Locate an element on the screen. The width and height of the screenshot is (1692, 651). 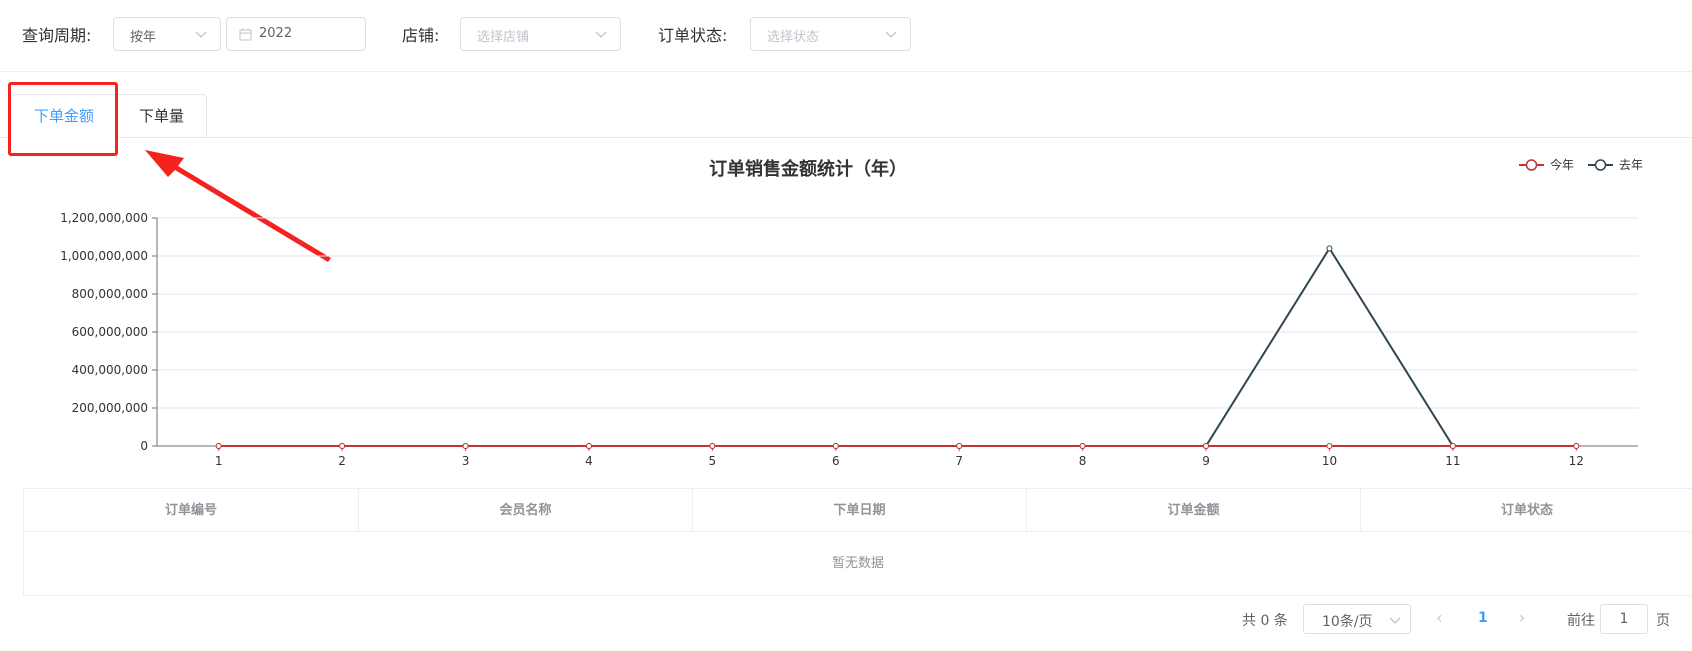
store-select-placeholder: 选择店铺 is located at coordinates (503, 37).